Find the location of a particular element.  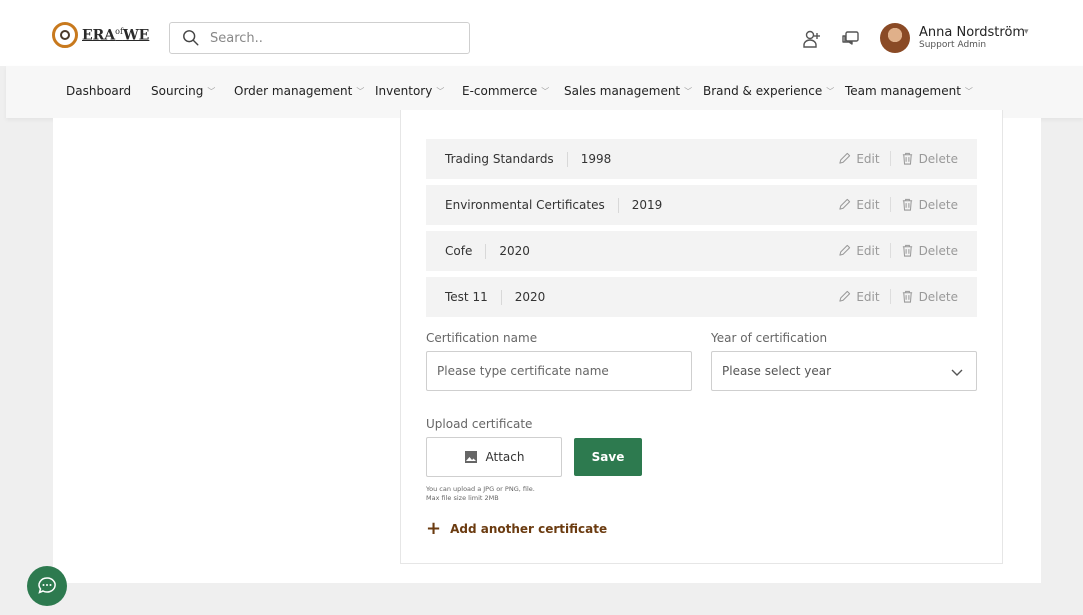

certificate-name: Test 11 is located at coordinates (464, 297).